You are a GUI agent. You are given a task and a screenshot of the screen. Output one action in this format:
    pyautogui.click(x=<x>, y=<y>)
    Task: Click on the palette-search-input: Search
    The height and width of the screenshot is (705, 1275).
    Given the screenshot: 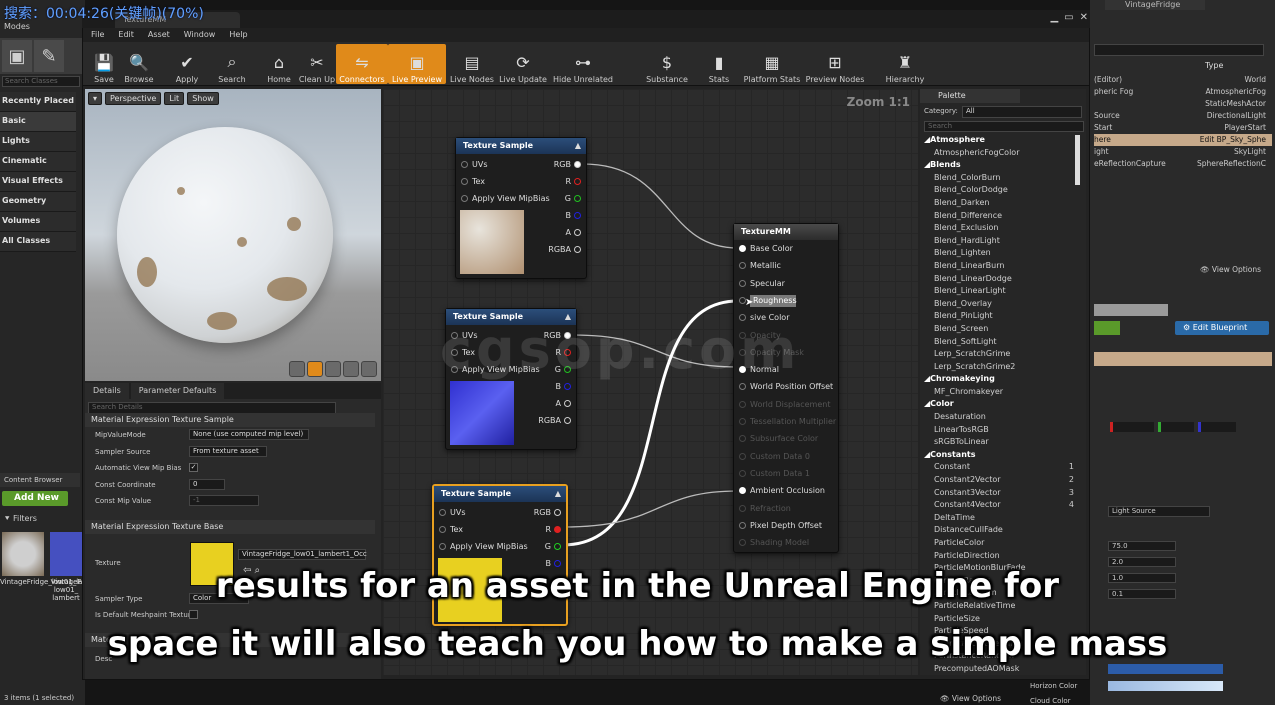 What is the action you would take?
    pyautogui.click(x=1004, y=126)
    